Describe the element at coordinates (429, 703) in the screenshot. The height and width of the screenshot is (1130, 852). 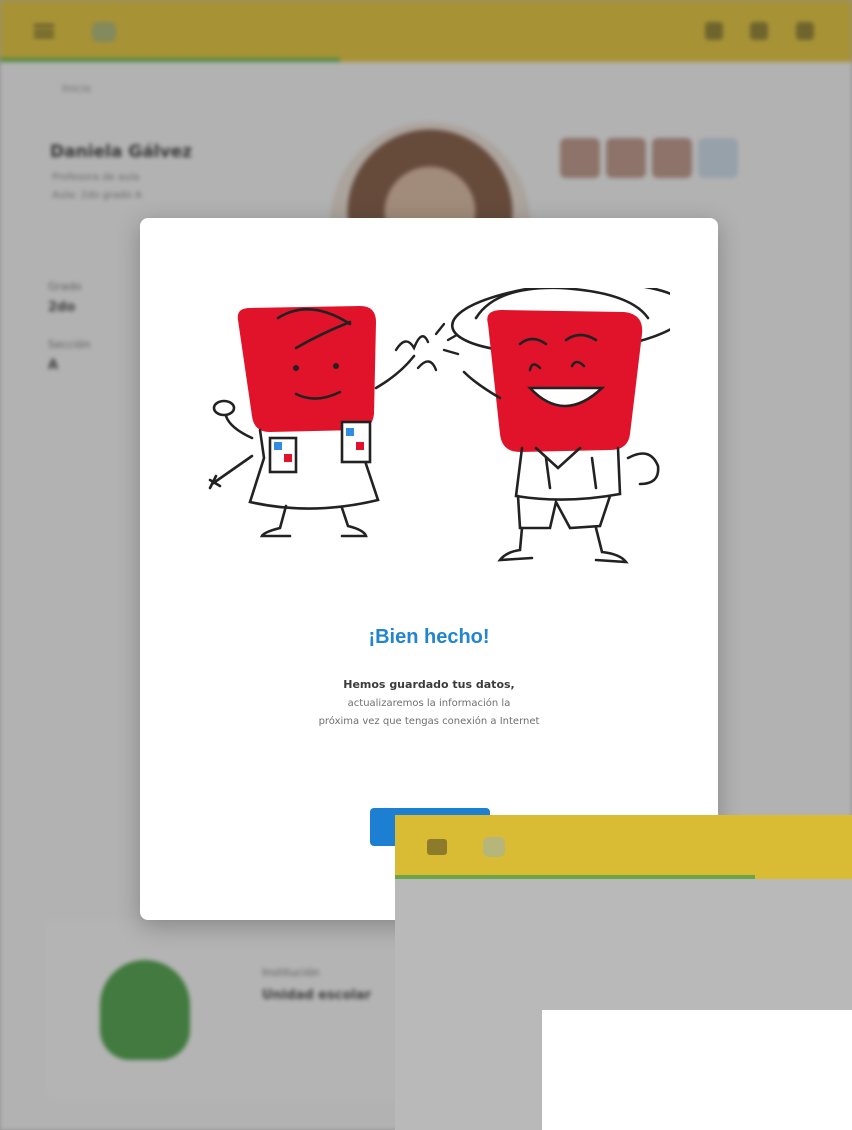
I see `dialog-message-line: actualizaremos la información la` at that location.